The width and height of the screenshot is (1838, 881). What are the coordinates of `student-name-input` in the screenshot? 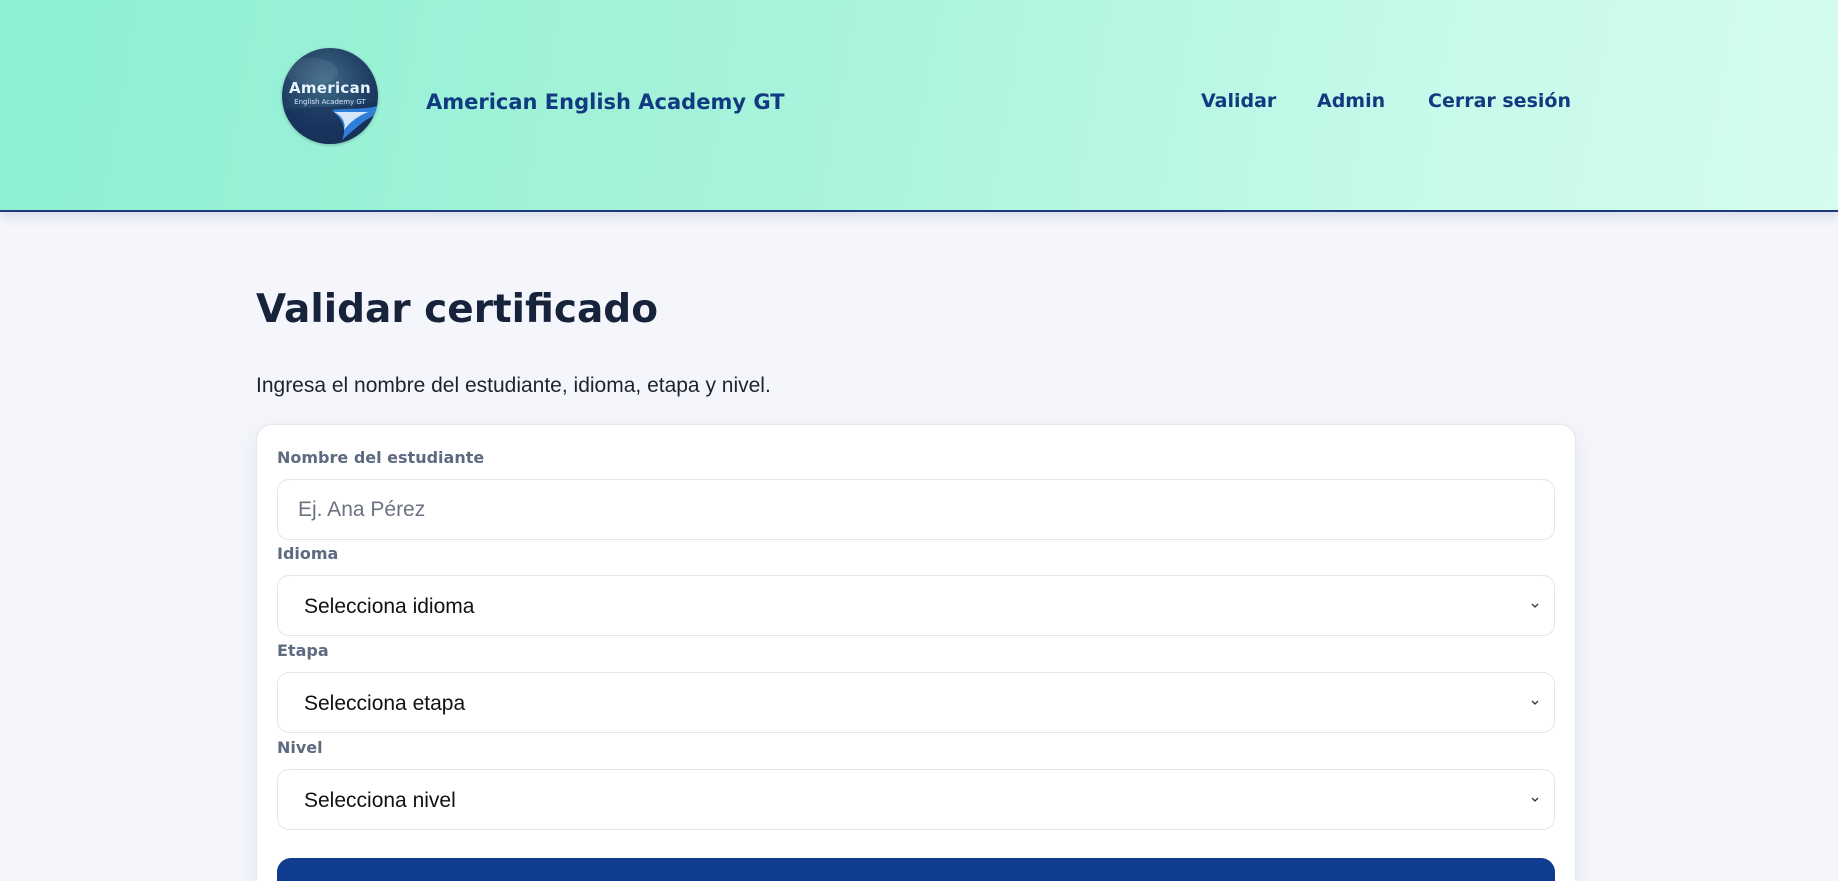 It's located at (916, 509).